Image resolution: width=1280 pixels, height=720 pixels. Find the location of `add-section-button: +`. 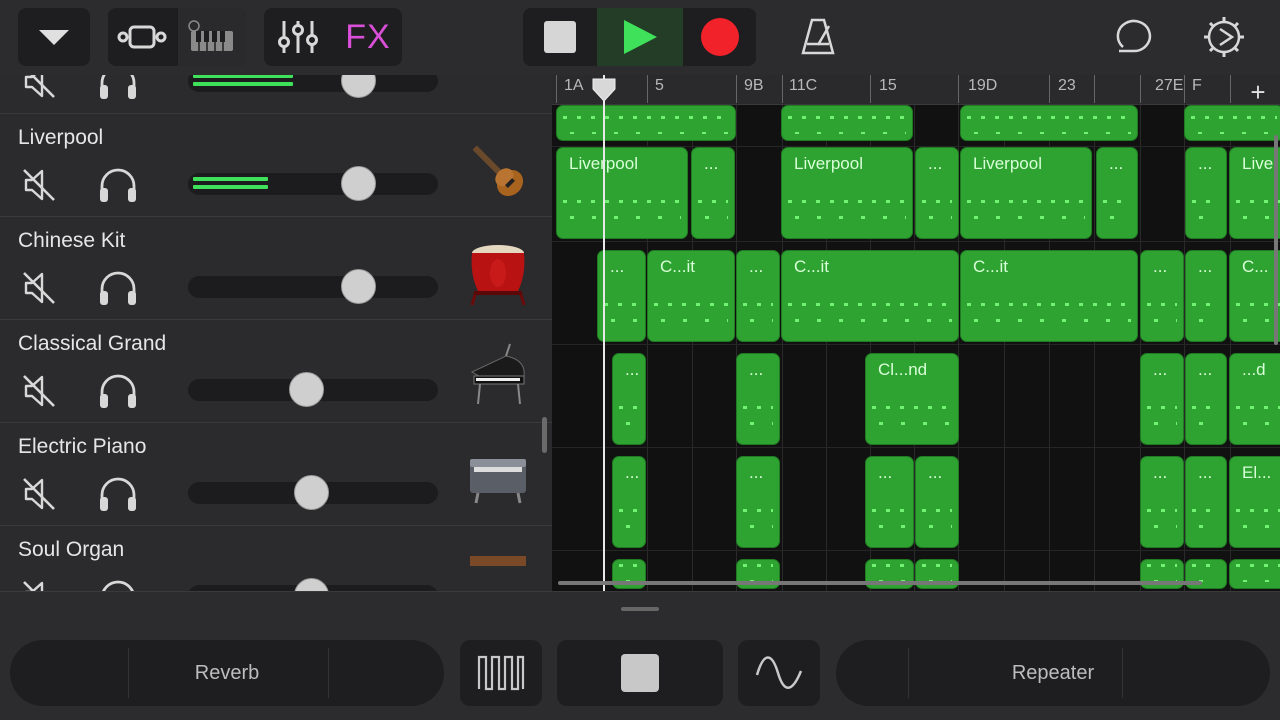

add-section-button: + is located at coordinates (1258, 92).